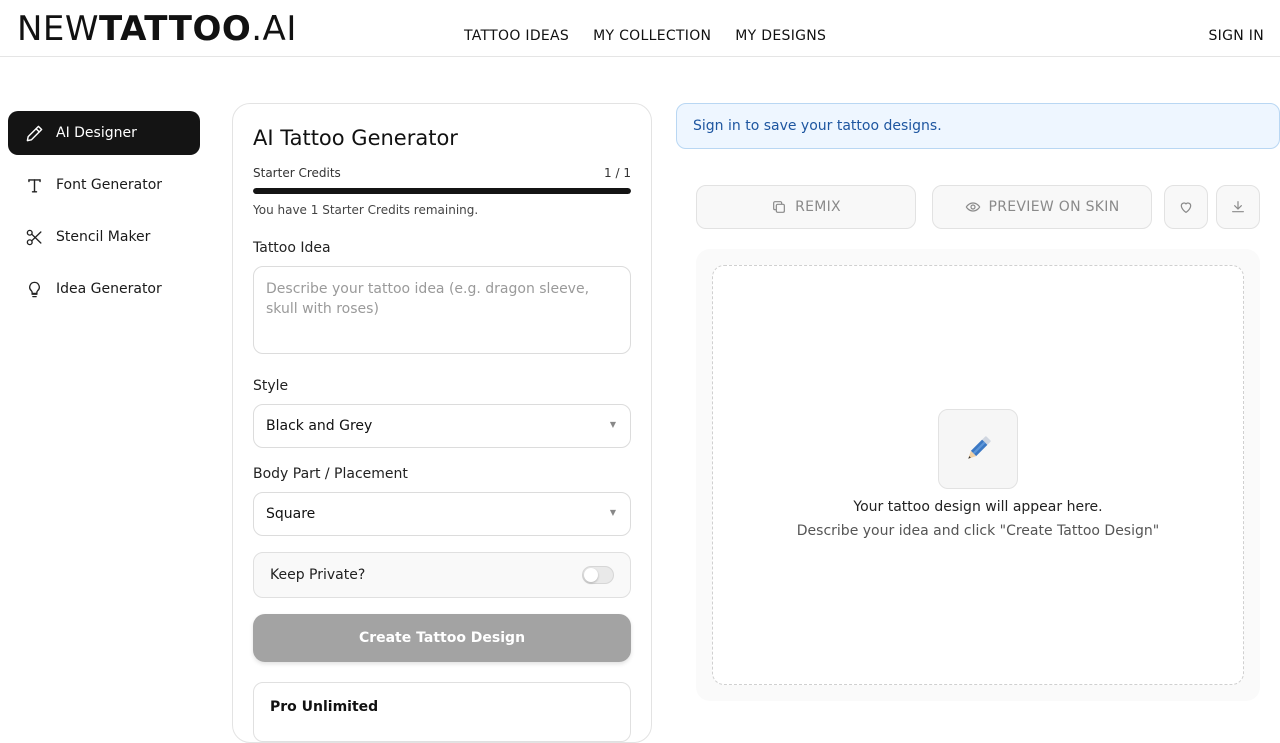 Image resolution: width=1280 pixels, height=743 pixels. I want to click on credits-count: 1 / 1, so click(617, 173).